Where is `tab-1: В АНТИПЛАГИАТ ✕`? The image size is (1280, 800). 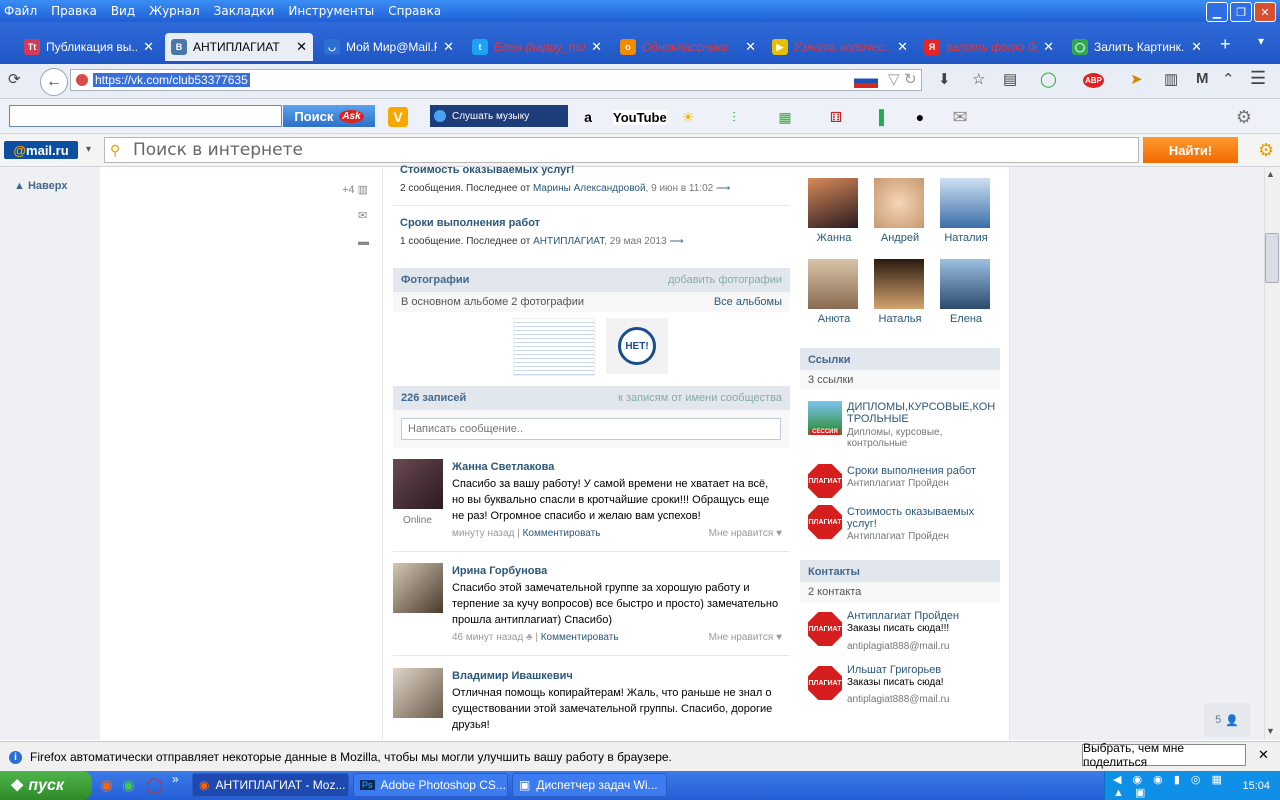 tab-1: В АНТИПЛАГИАТ ✕ is located at coordinates (239, 47).